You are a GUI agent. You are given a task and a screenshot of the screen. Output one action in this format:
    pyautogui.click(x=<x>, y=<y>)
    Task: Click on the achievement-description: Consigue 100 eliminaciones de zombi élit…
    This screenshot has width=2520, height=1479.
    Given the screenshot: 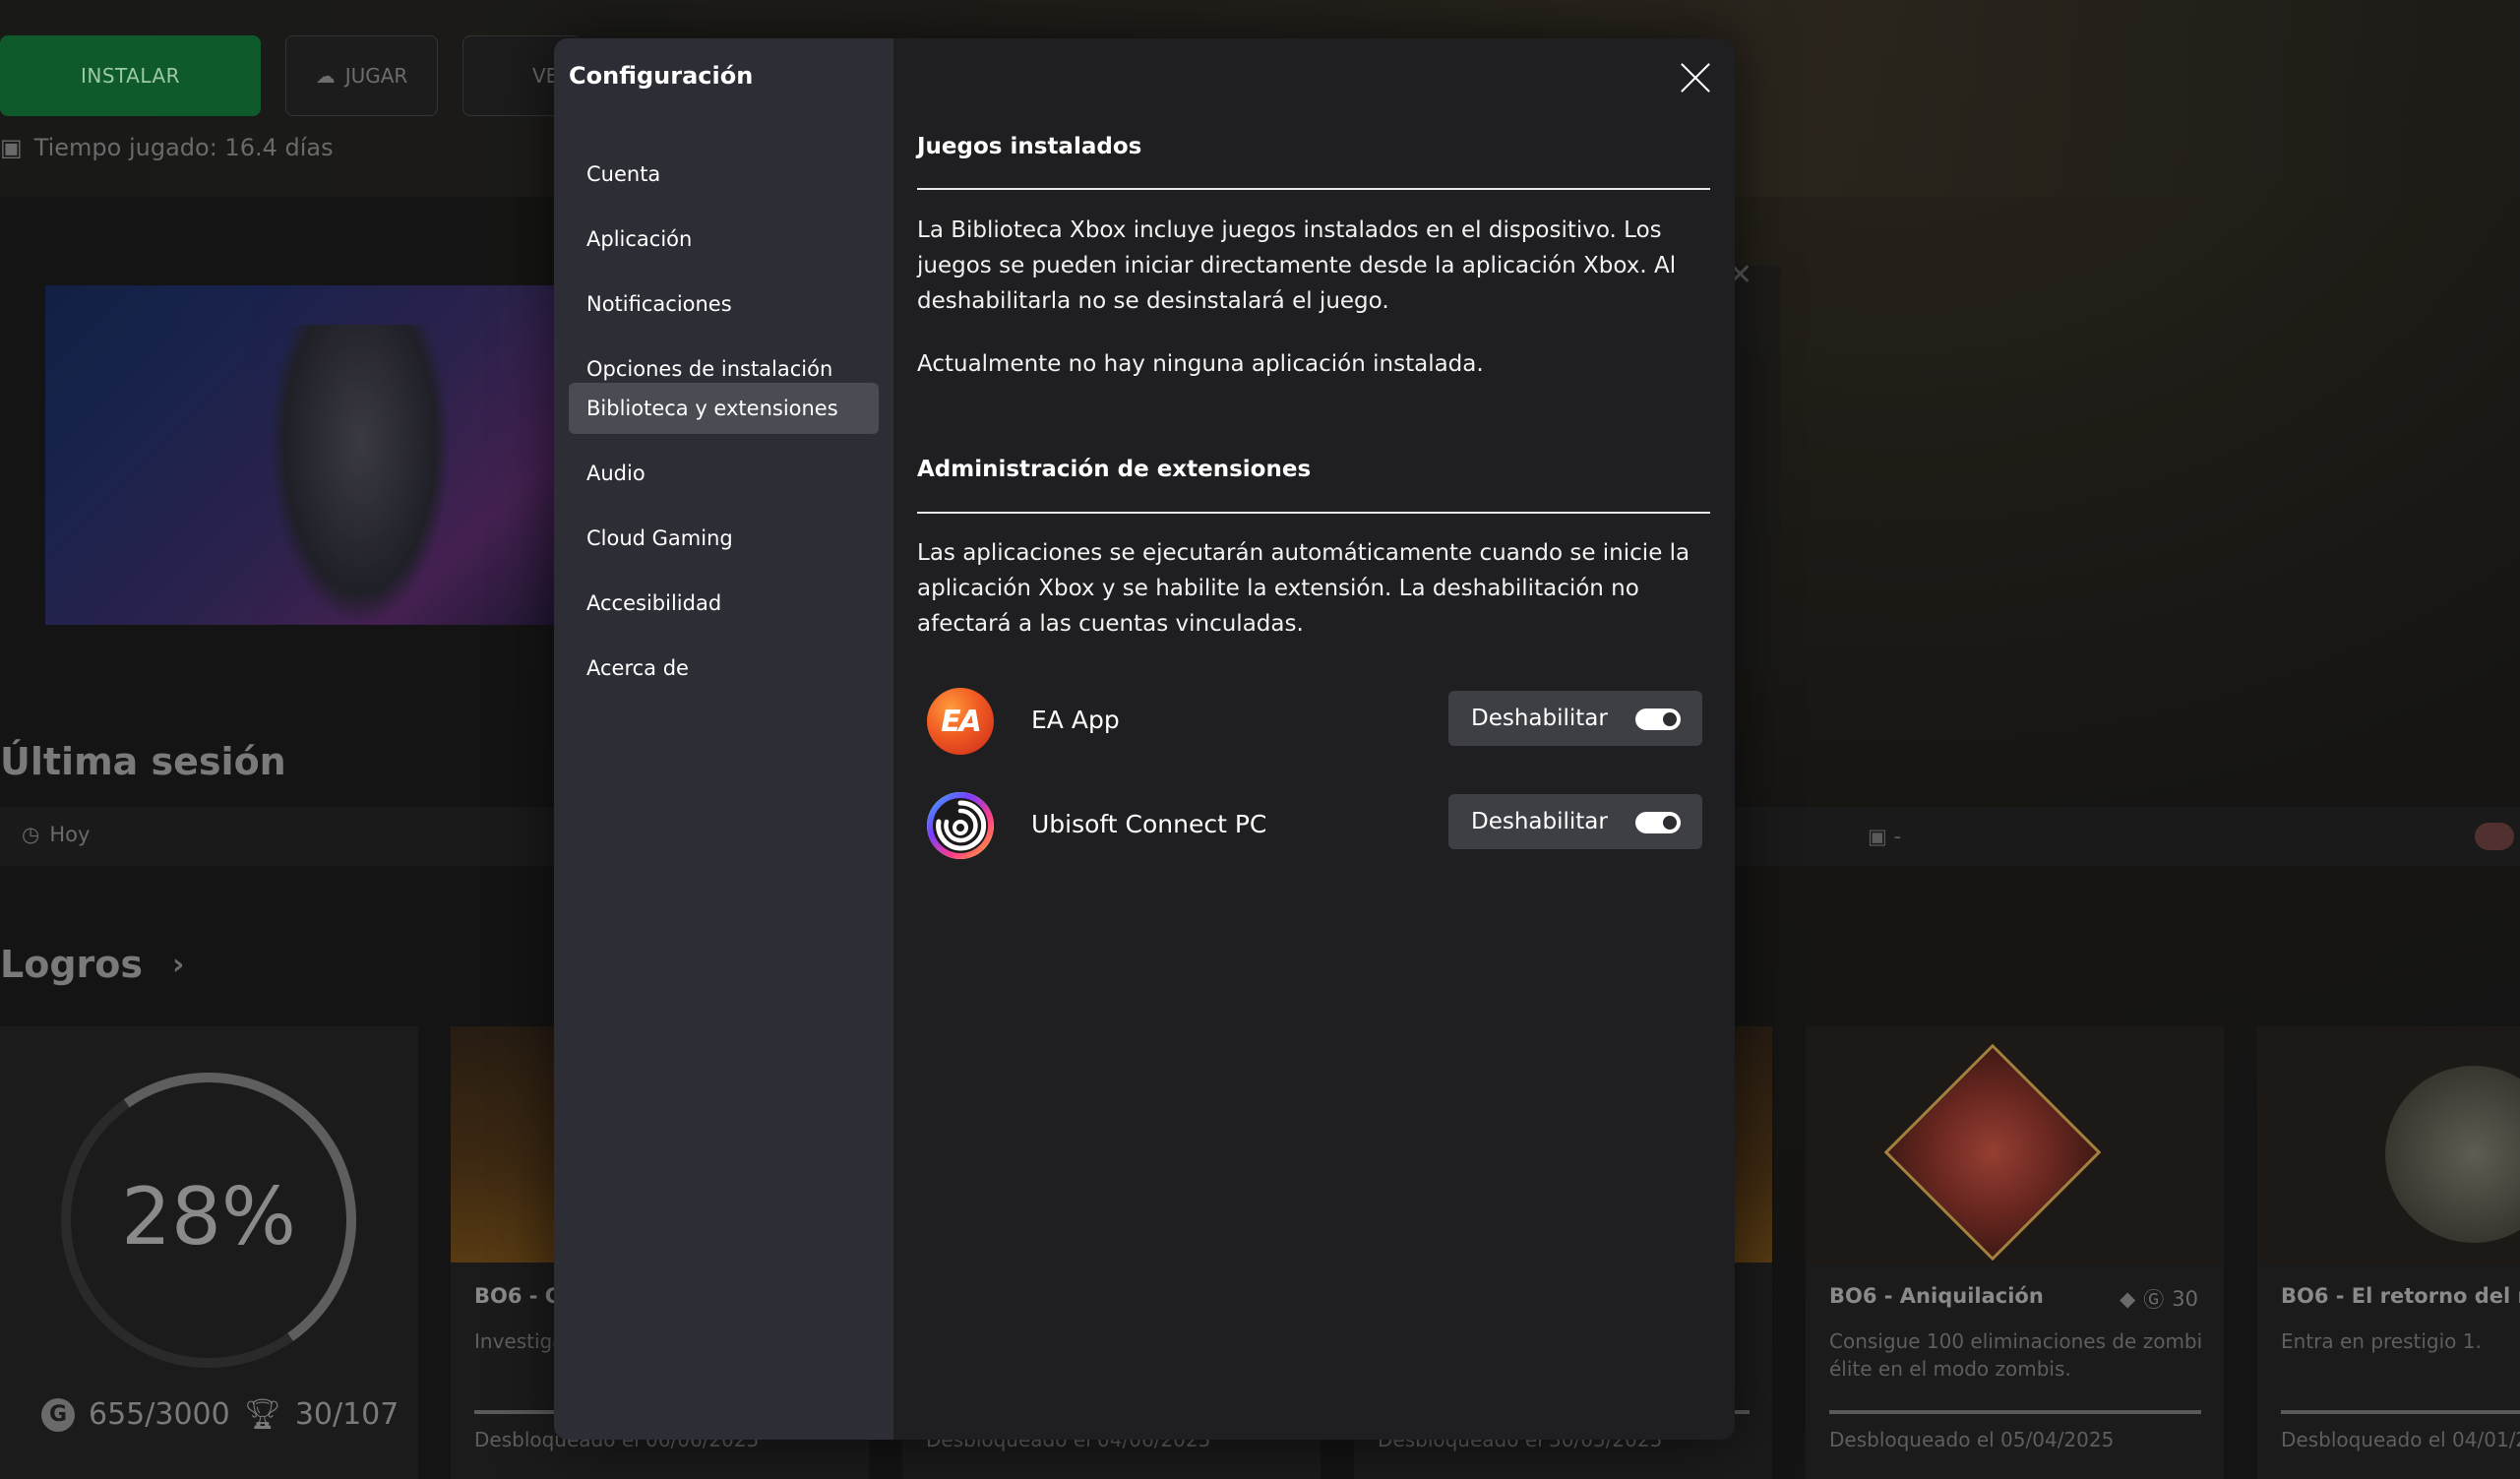 What is the action you would take?
    pyautogui.click(x=2016, y=1355)
    